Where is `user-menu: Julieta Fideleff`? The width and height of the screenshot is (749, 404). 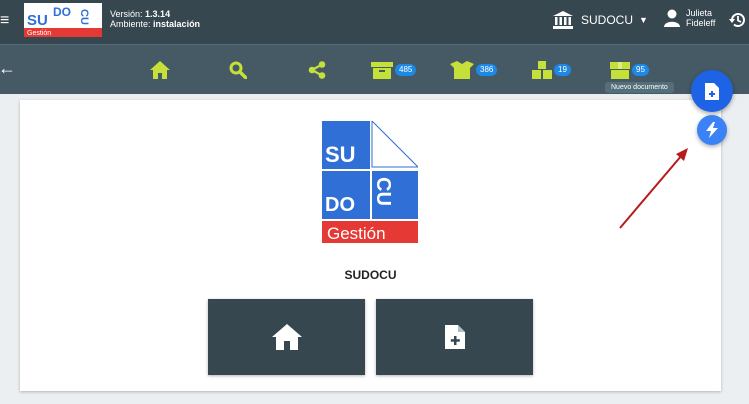 user-menu: Julieta Fideleff is located at coordinates (689, 18).